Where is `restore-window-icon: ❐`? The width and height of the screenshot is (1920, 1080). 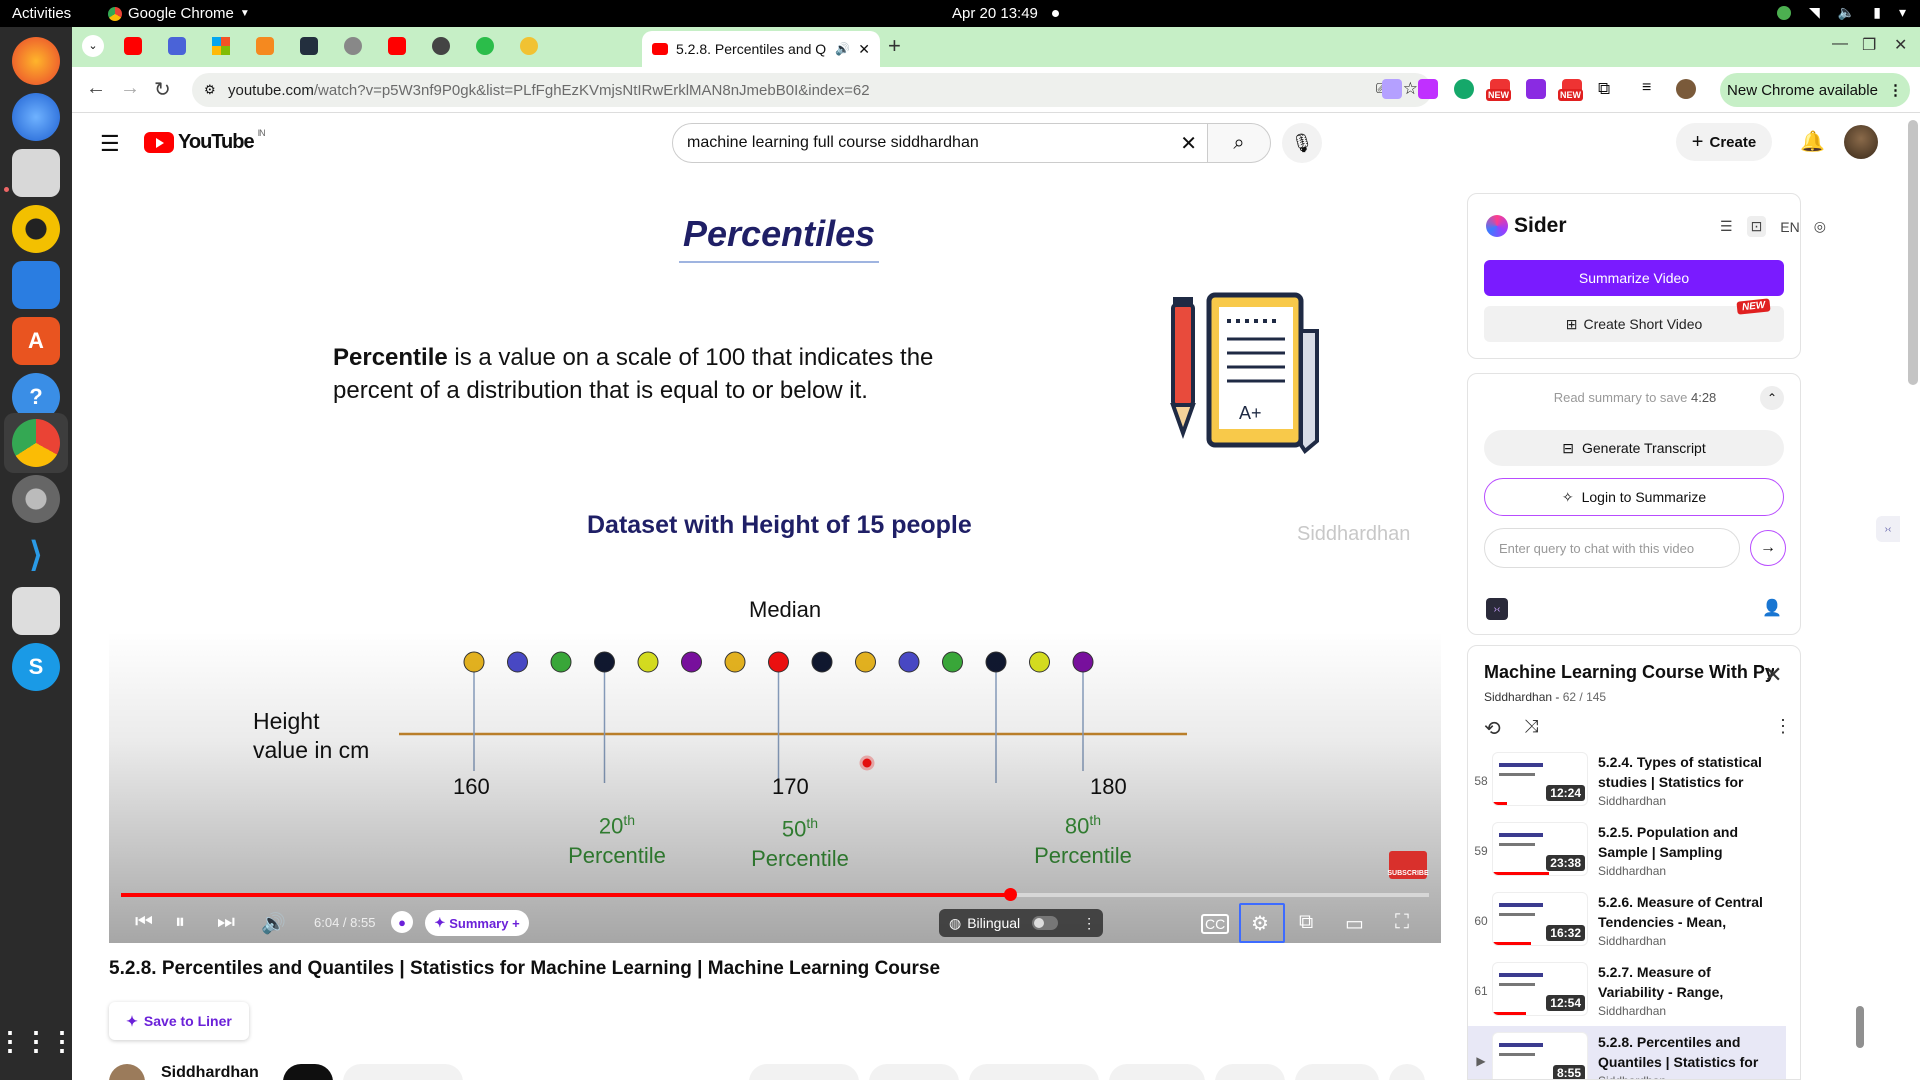 restore-window-icon: ❐ is located at coordinates (1869, 45).